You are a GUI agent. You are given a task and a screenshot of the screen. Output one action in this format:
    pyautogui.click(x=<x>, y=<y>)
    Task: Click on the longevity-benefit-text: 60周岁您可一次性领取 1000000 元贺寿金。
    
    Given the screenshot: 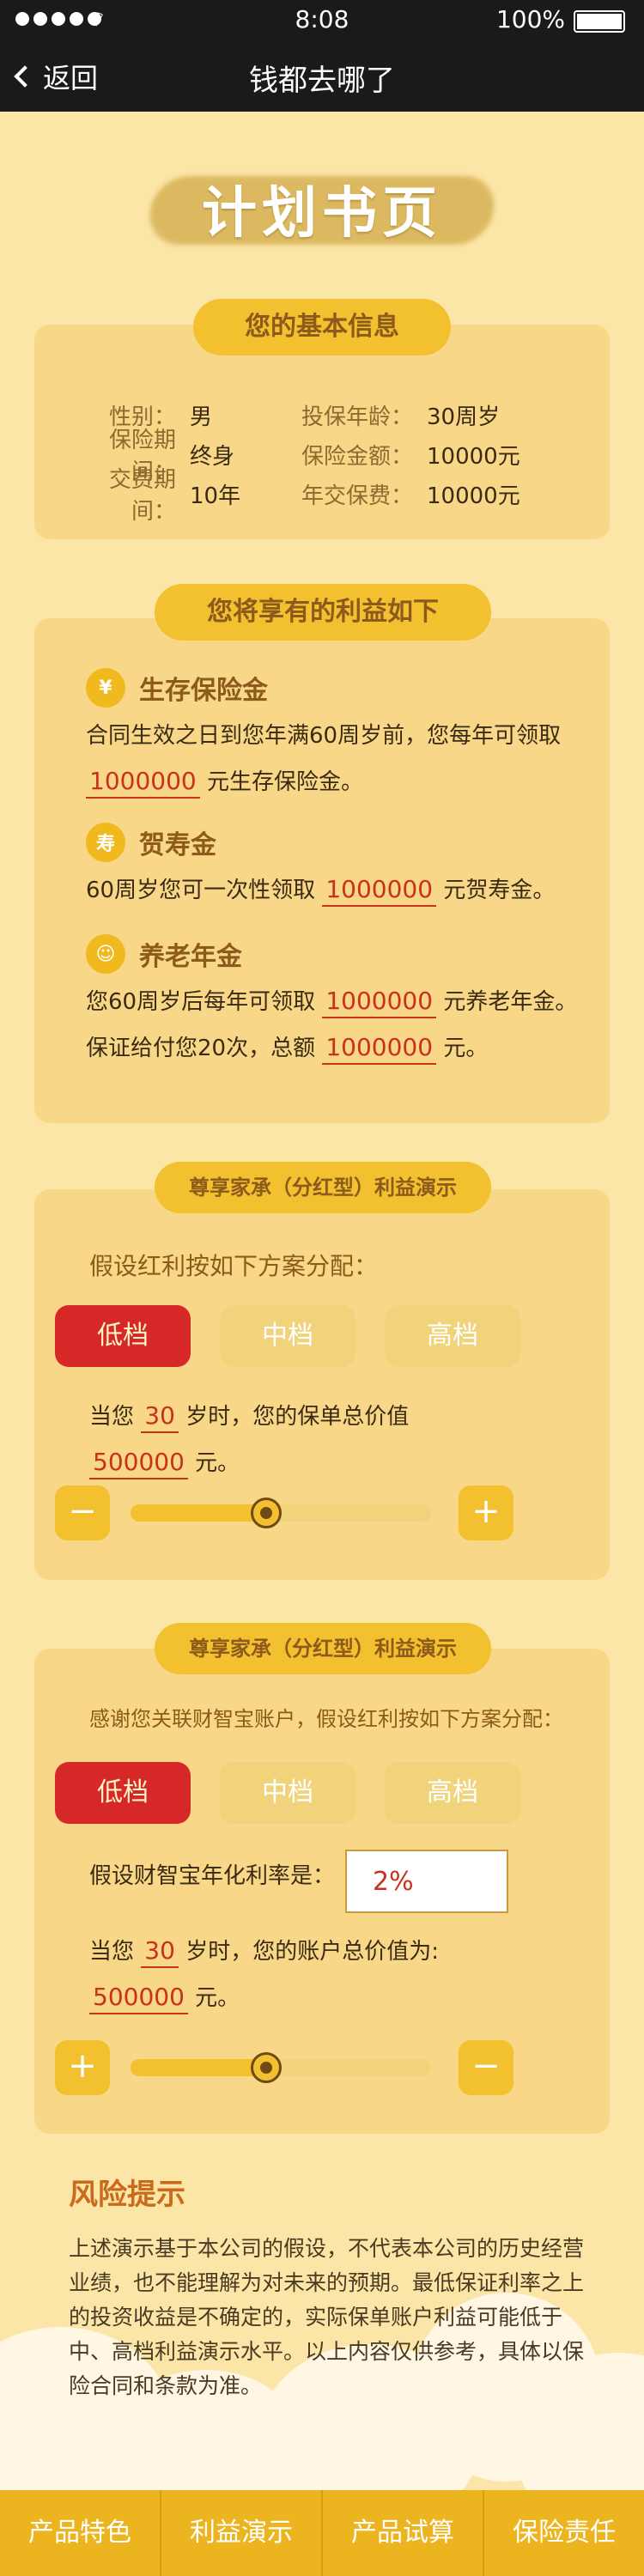 What is the action you would take?
    pyautogui.click(x=321, y=890)
    